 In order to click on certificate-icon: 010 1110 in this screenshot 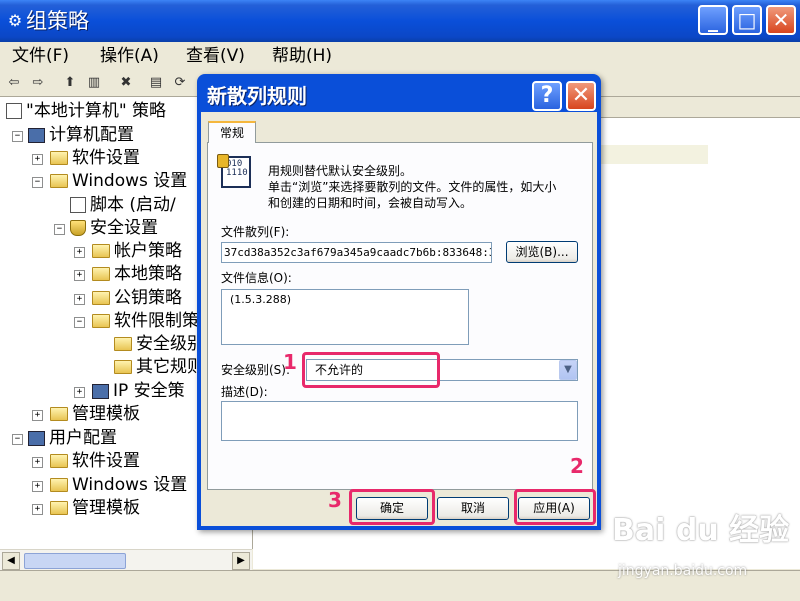, I will do `click(234, 171)`.